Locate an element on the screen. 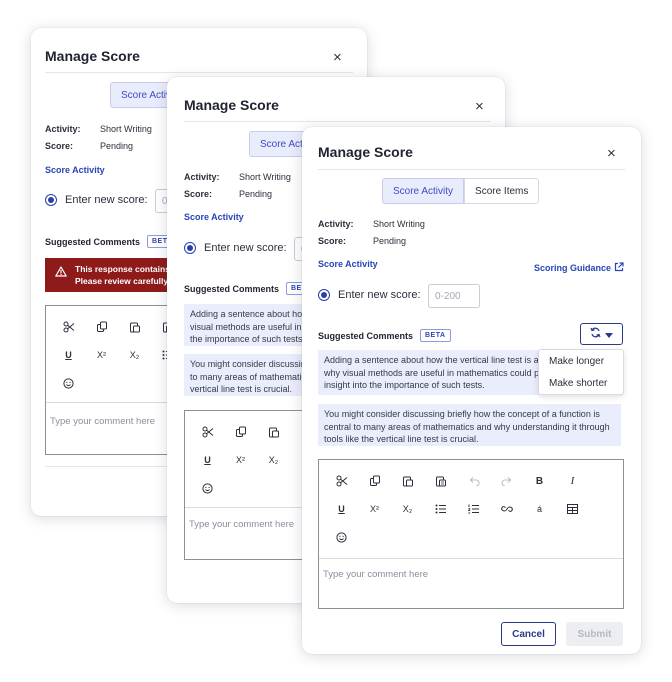 The image size is (672, 682). beta-badge: BETA is located at coordinates (435, 335).